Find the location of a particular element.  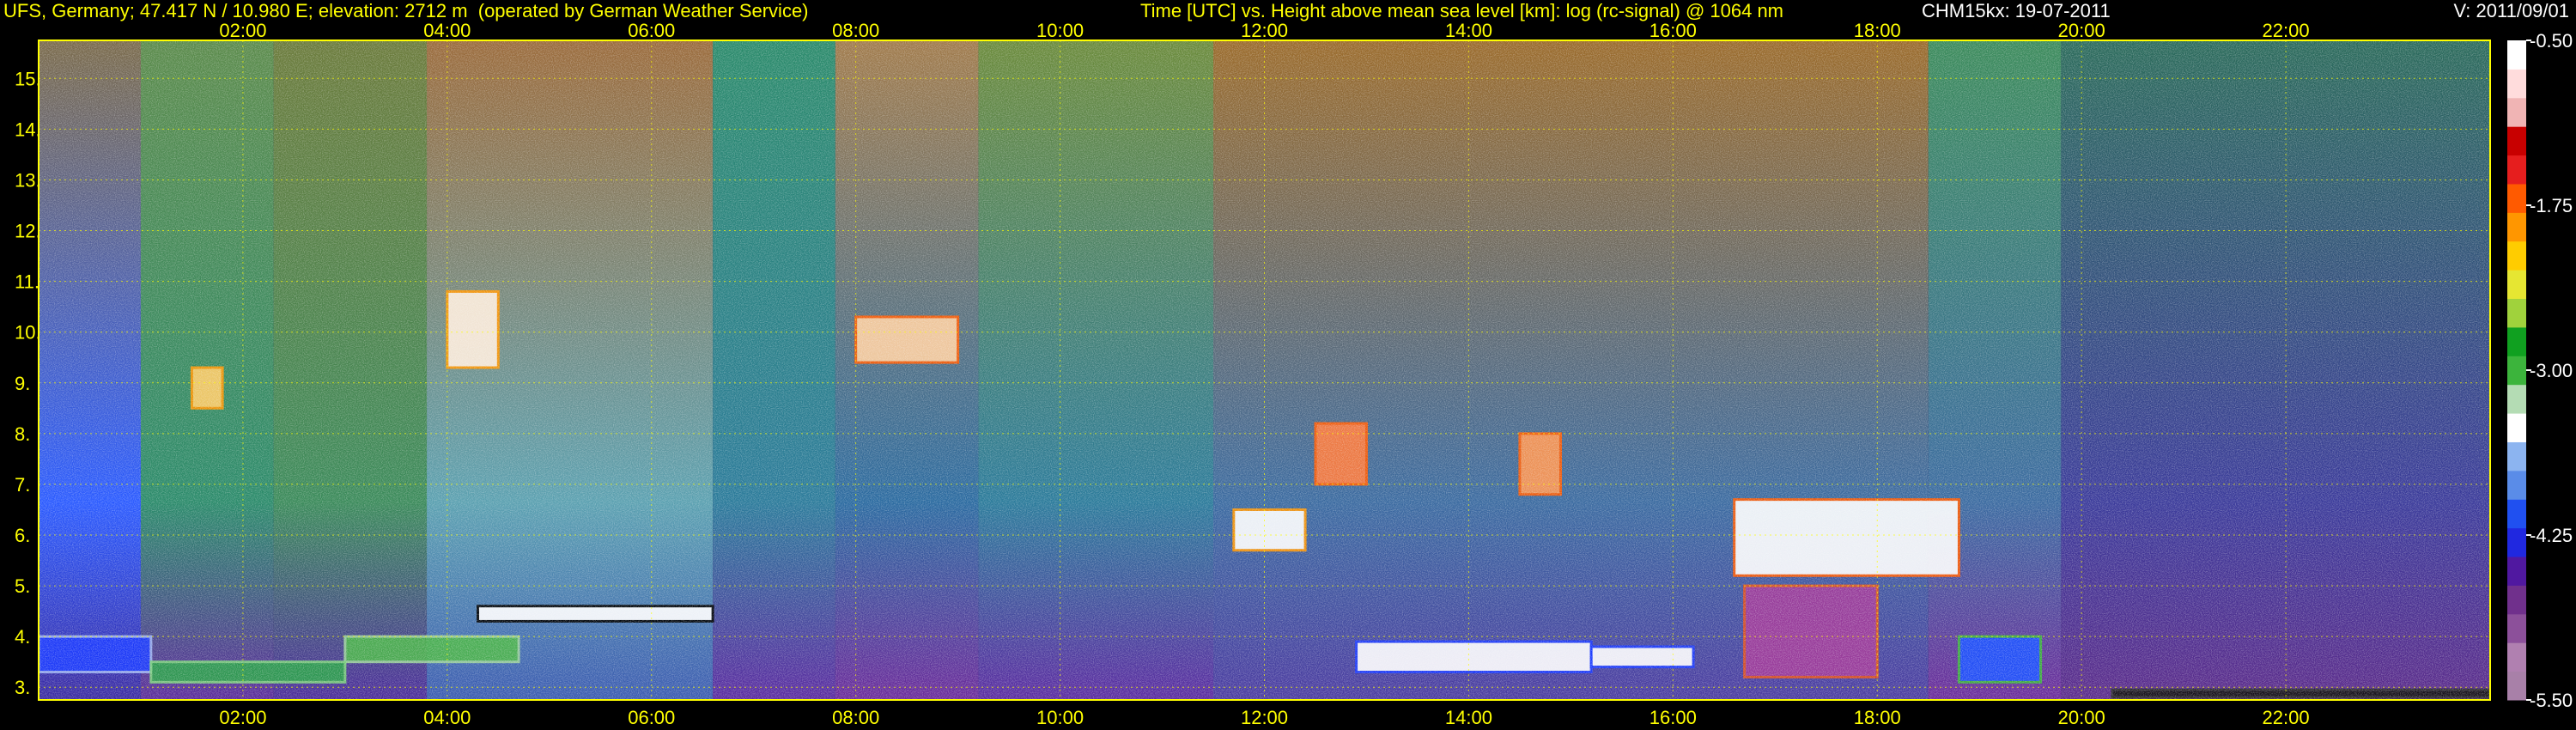

y-tick-label: 14. is located at coordinates (28, 129).